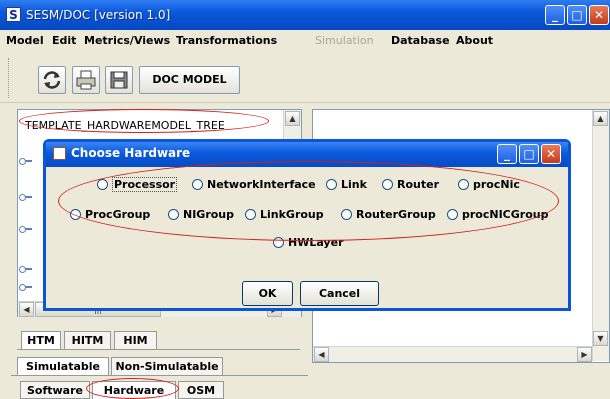 The width and height of the screenshot is (610, 399). What do you see at coordinates (132, 388) in the screenshot?
I see `annotation-ellipse-hardware-tab` at bounding box center [132, 388].